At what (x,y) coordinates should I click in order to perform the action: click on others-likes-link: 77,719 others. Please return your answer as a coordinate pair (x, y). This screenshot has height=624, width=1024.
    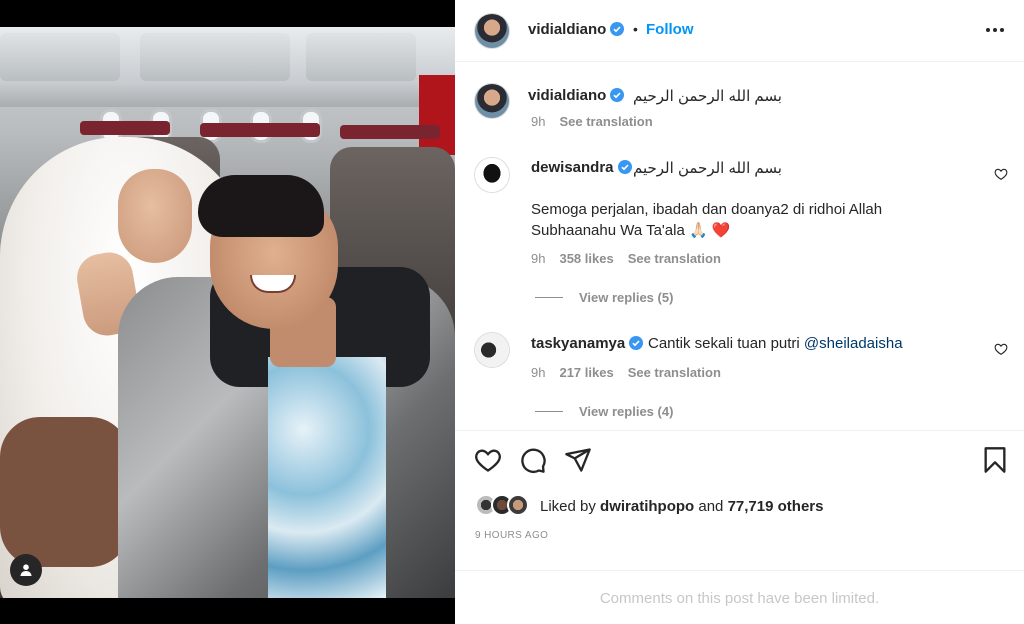
    Looking at the image, I should click on (776, 506).